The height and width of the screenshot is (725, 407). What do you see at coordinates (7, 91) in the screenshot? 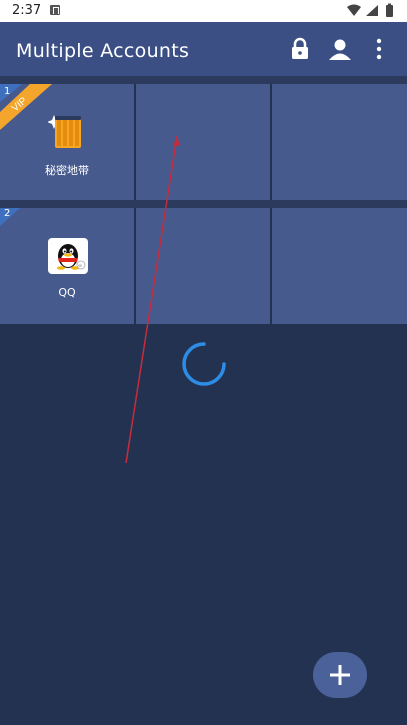
I see `slot-number: 1` at bounding box center [7, 91].